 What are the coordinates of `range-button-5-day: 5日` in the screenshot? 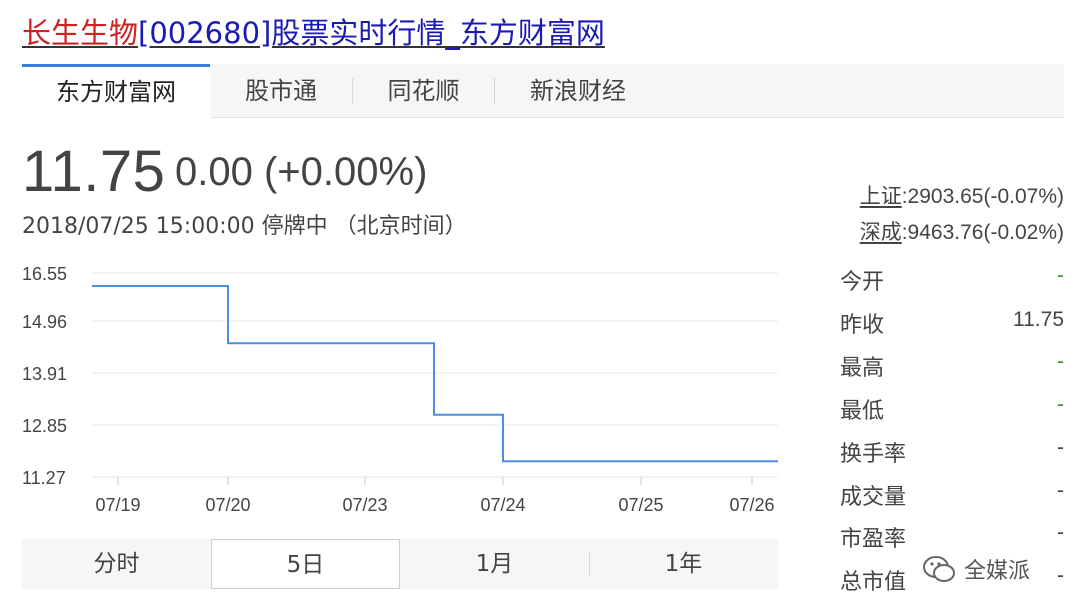 It's located at (305, 564).